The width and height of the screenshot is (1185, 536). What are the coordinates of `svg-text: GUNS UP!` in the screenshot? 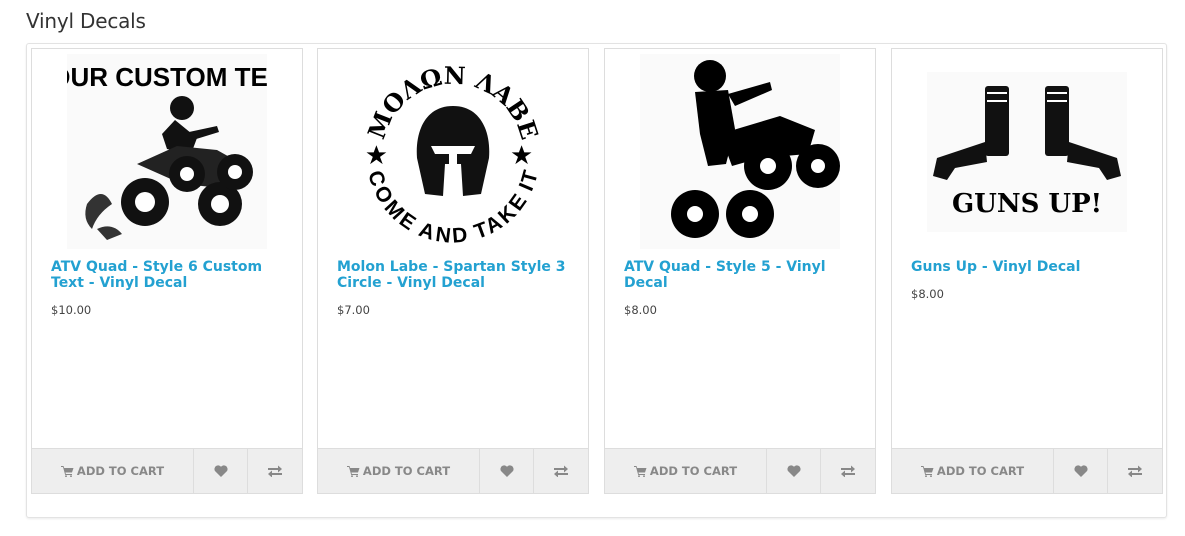 It's located at (1027, 204).